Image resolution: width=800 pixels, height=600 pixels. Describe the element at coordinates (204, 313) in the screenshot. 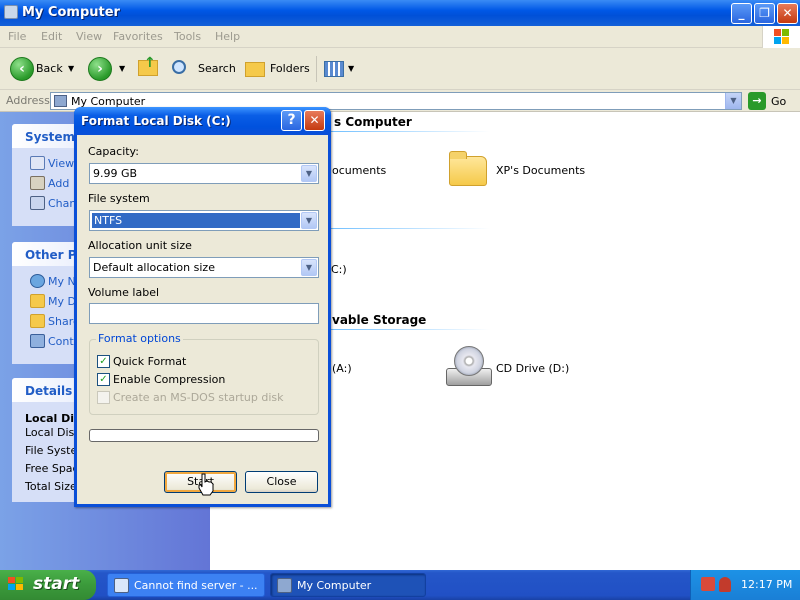

I see `volume-label-input` at that location.